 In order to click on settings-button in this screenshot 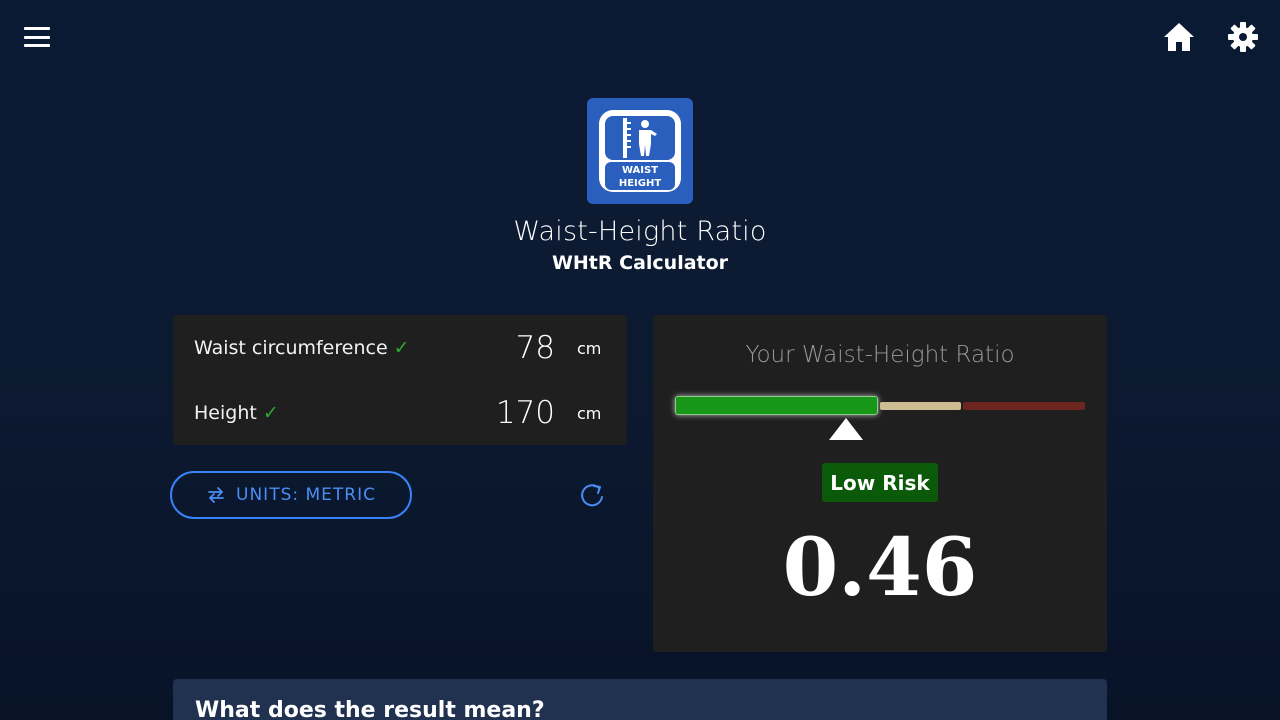, I will do `click(1243, 37)`.